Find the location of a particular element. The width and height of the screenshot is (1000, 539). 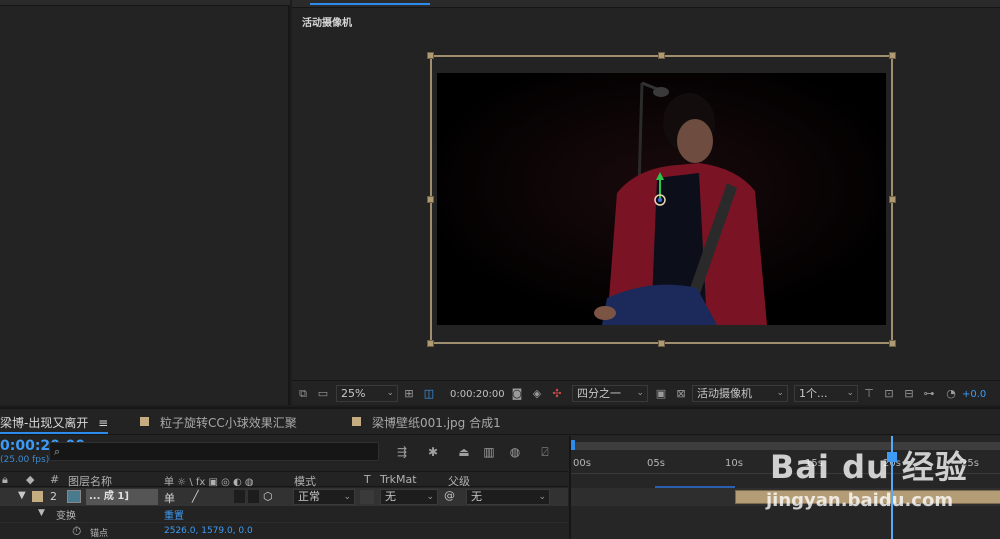

frame-handle-middle-right is located at coordinates (892, 199).